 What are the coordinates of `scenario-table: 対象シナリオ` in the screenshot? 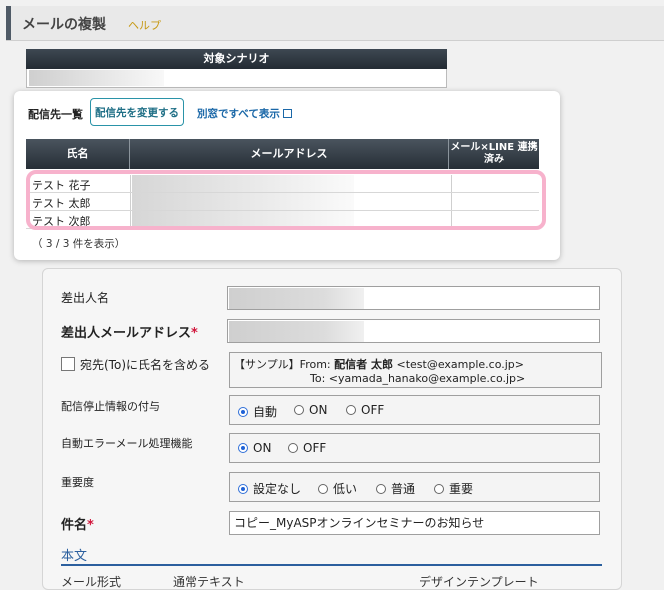 It's located at (236, 68).